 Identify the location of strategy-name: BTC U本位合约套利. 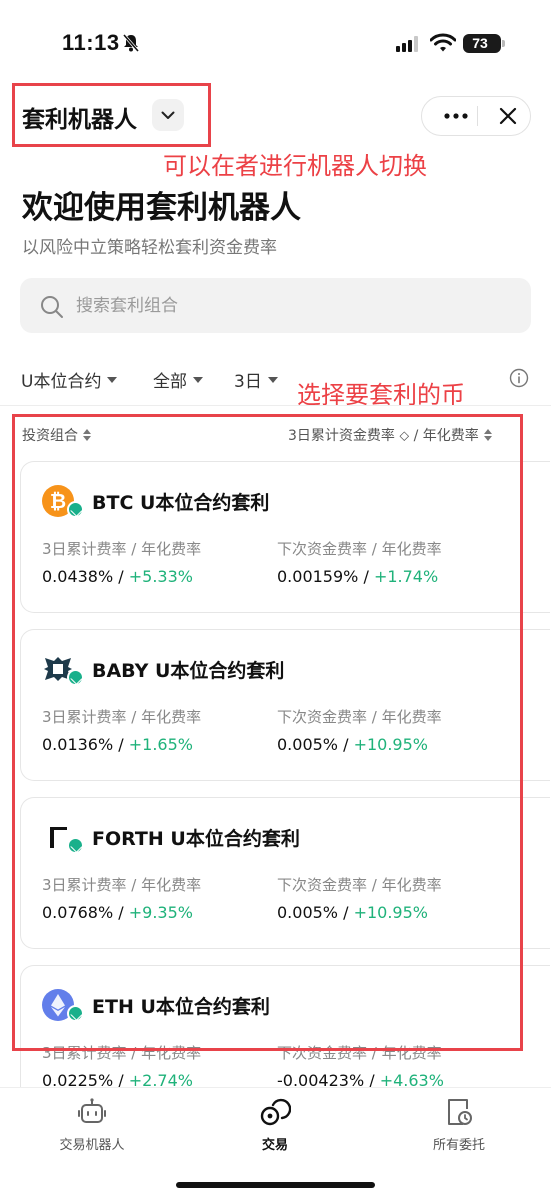
(181, 503).